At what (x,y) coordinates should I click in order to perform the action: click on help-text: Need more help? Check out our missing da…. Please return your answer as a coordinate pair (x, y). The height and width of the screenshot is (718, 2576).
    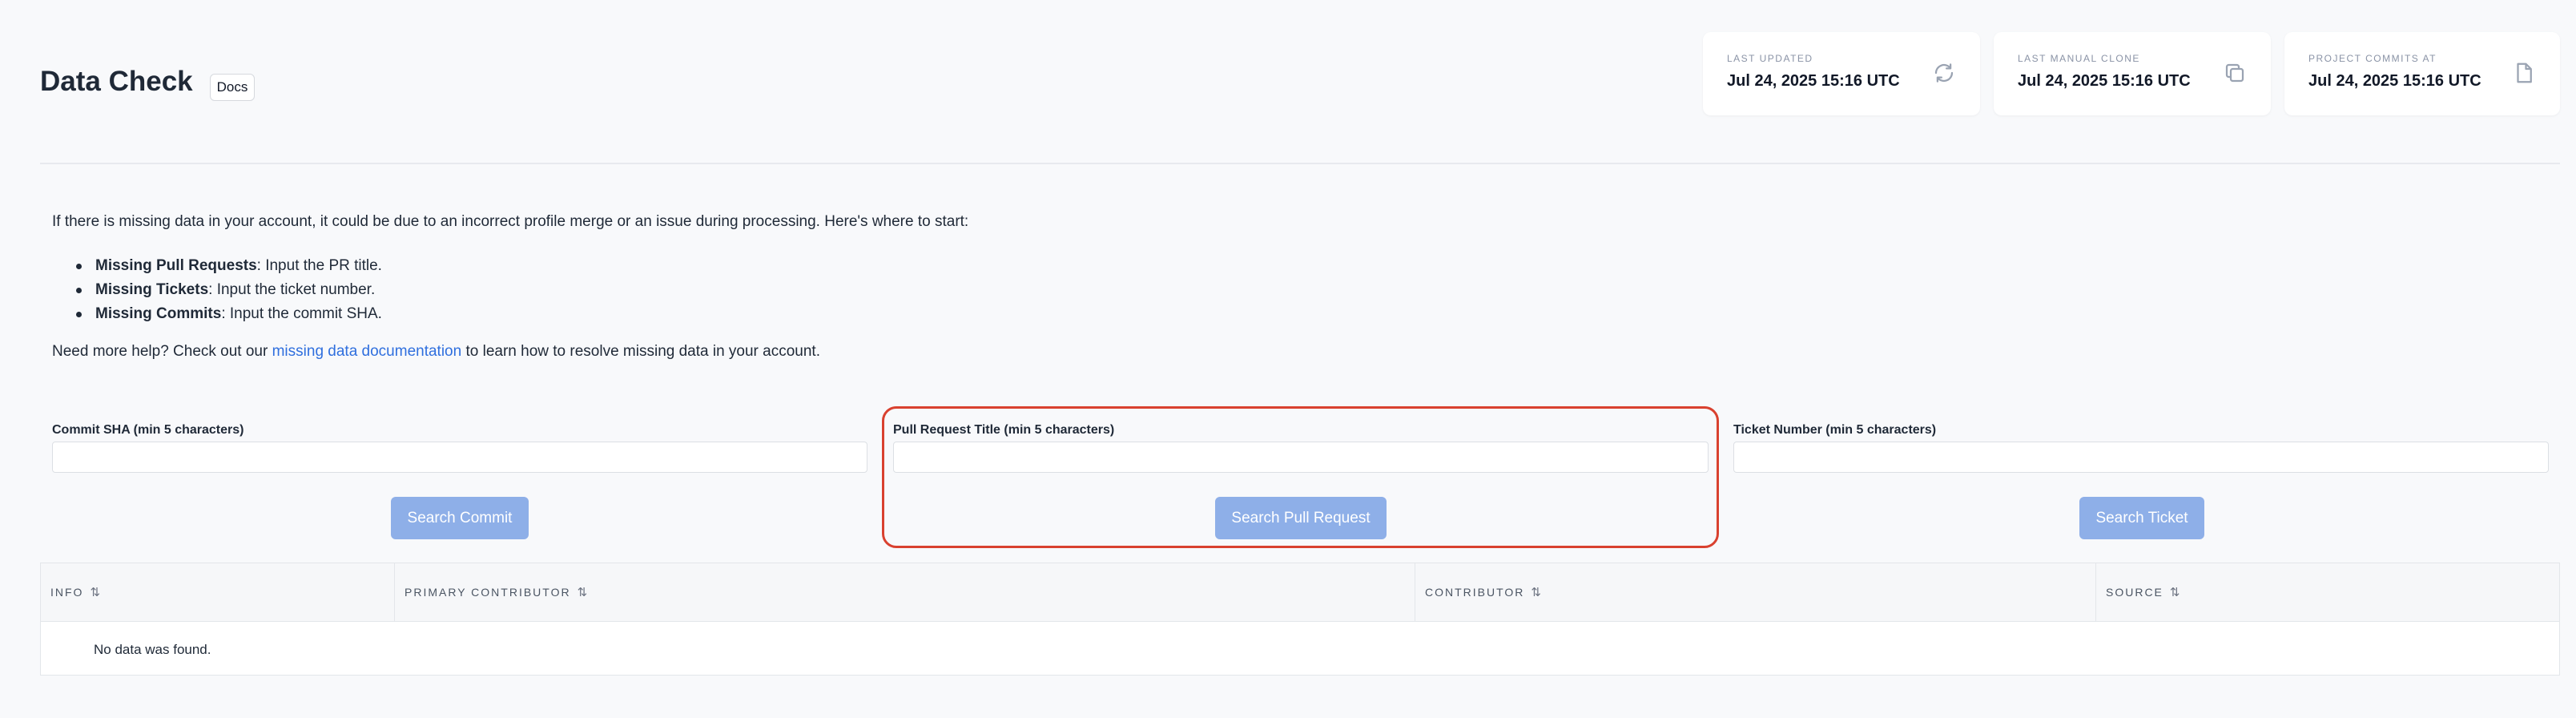
    Looking at the image, I should click on (436, 352).